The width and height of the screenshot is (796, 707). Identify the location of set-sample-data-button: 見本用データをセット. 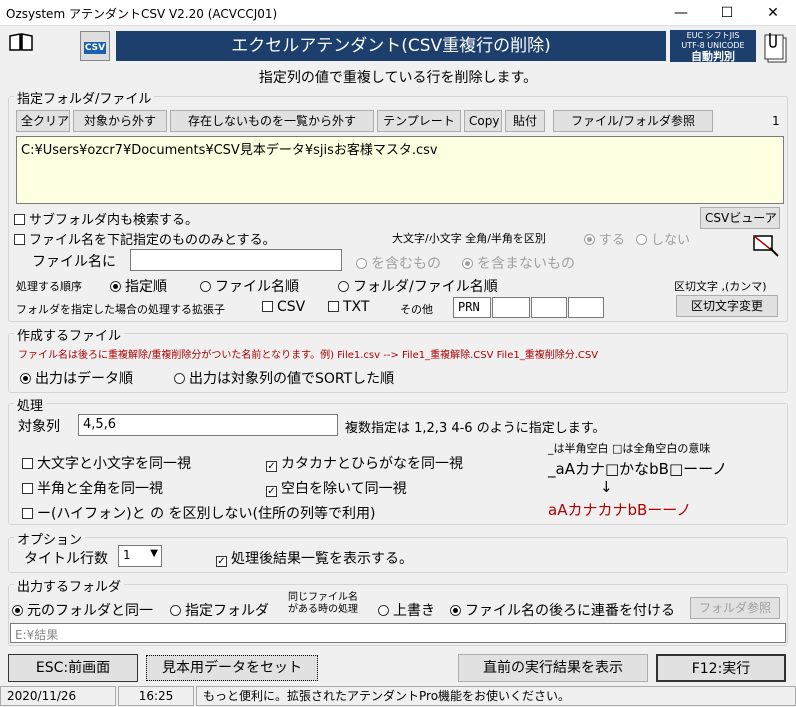
(232, 668).